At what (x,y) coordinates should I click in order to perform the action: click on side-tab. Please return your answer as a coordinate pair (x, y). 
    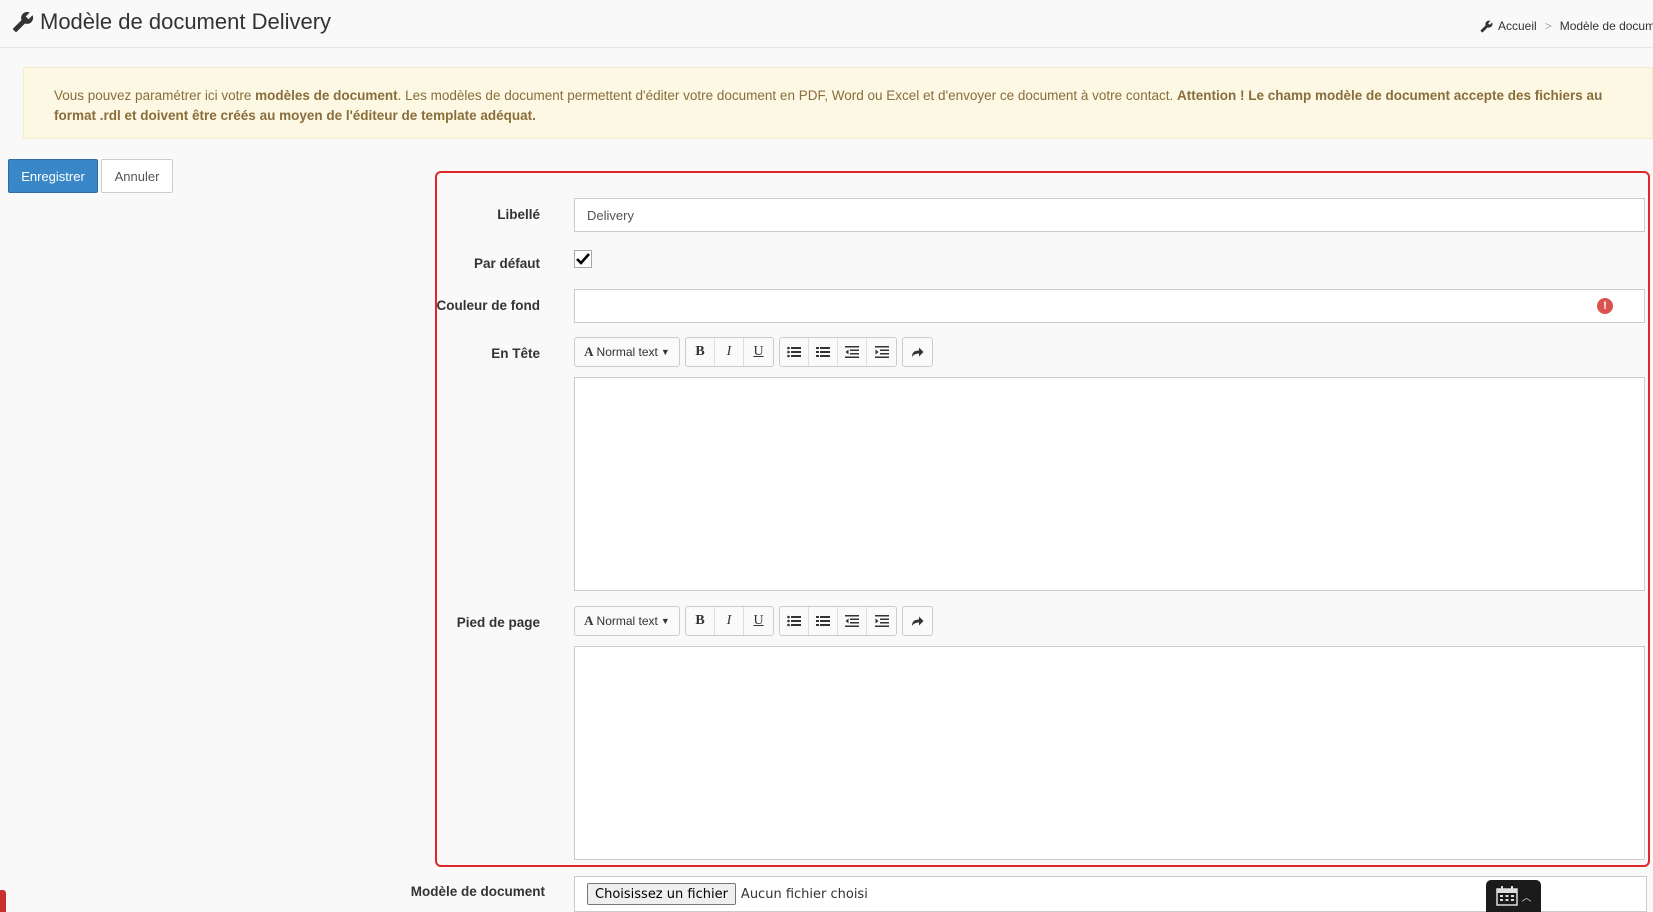
    Looking at the image, I should click on (3, 901).